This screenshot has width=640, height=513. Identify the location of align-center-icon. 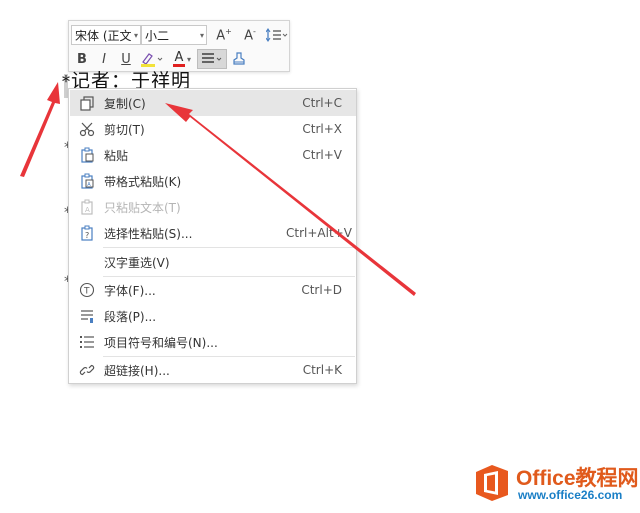
(212, 58).